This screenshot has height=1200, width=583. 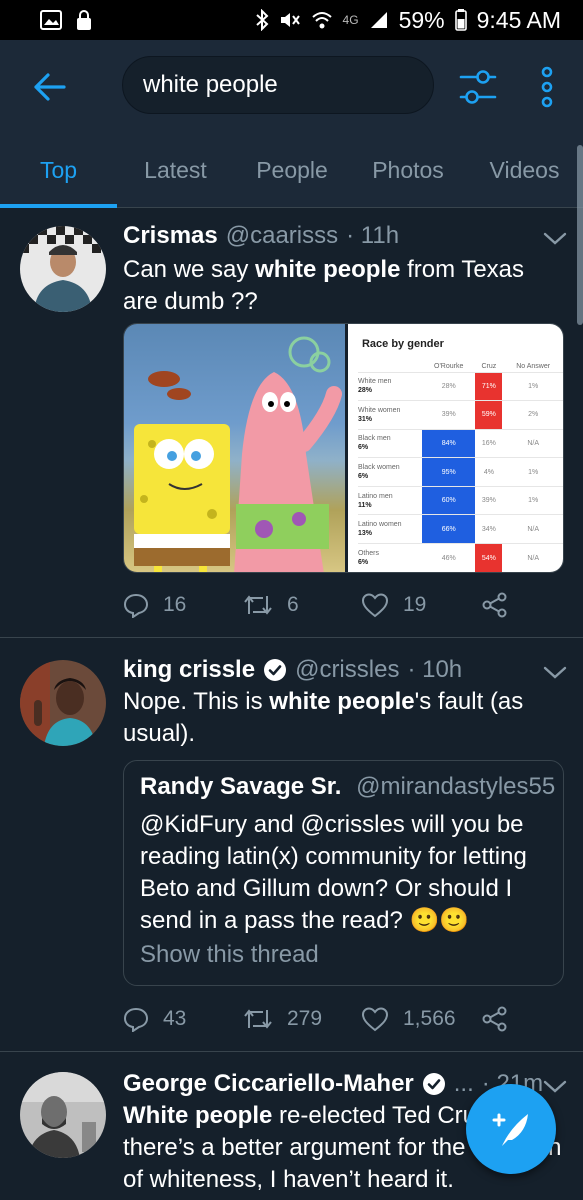 What do you see at coordinates (363, 477) in the screenshot?
I see `group-share: 6%` at bounding box center [363, 477].